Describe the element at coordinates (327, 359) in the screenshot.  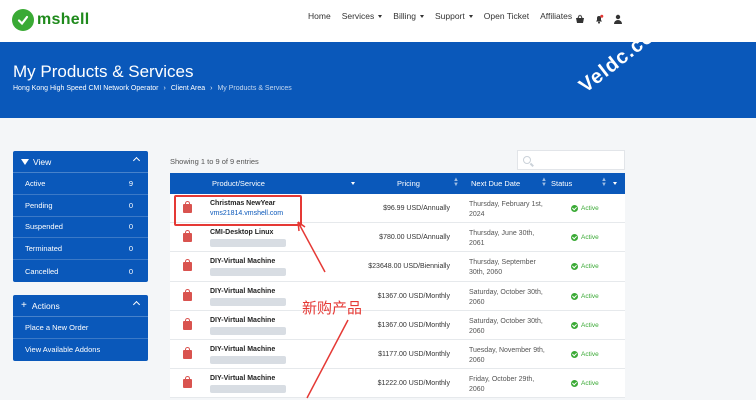
I see `annotation-arrow-down` at that location.